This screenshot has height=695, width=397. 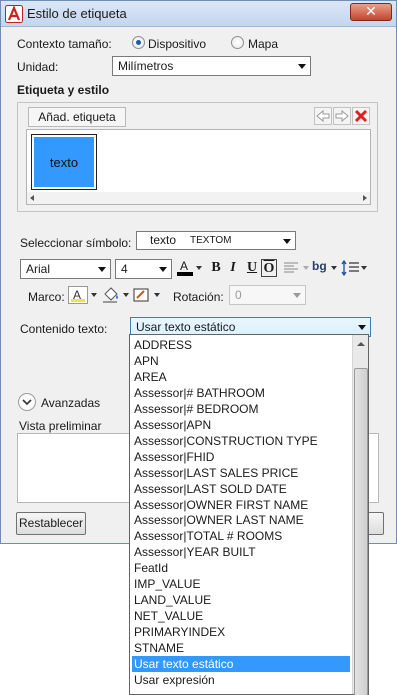 I want to click on italic-button: I, so click(x=233, y=268).